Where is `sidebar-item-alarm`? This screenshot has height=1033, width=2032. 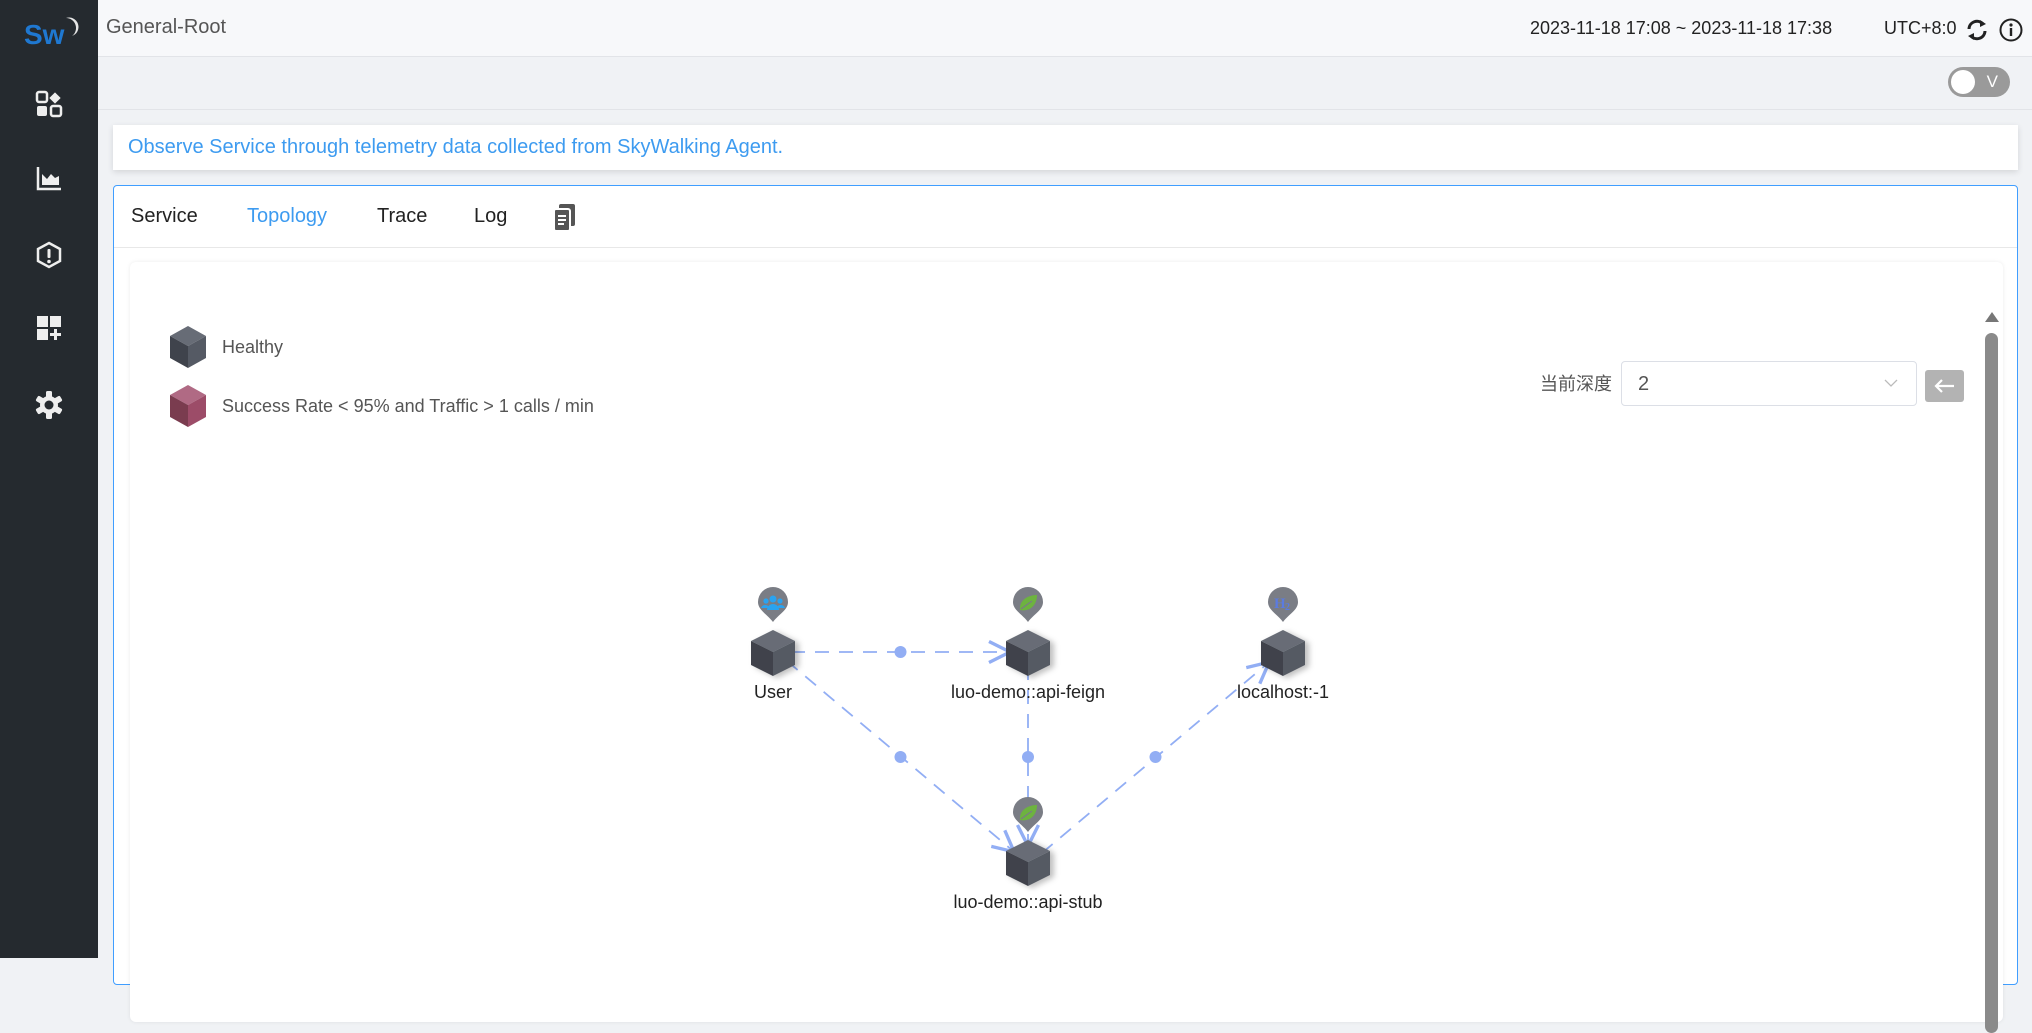
sidebar-item-alarm is located at coordinates (49, 255).